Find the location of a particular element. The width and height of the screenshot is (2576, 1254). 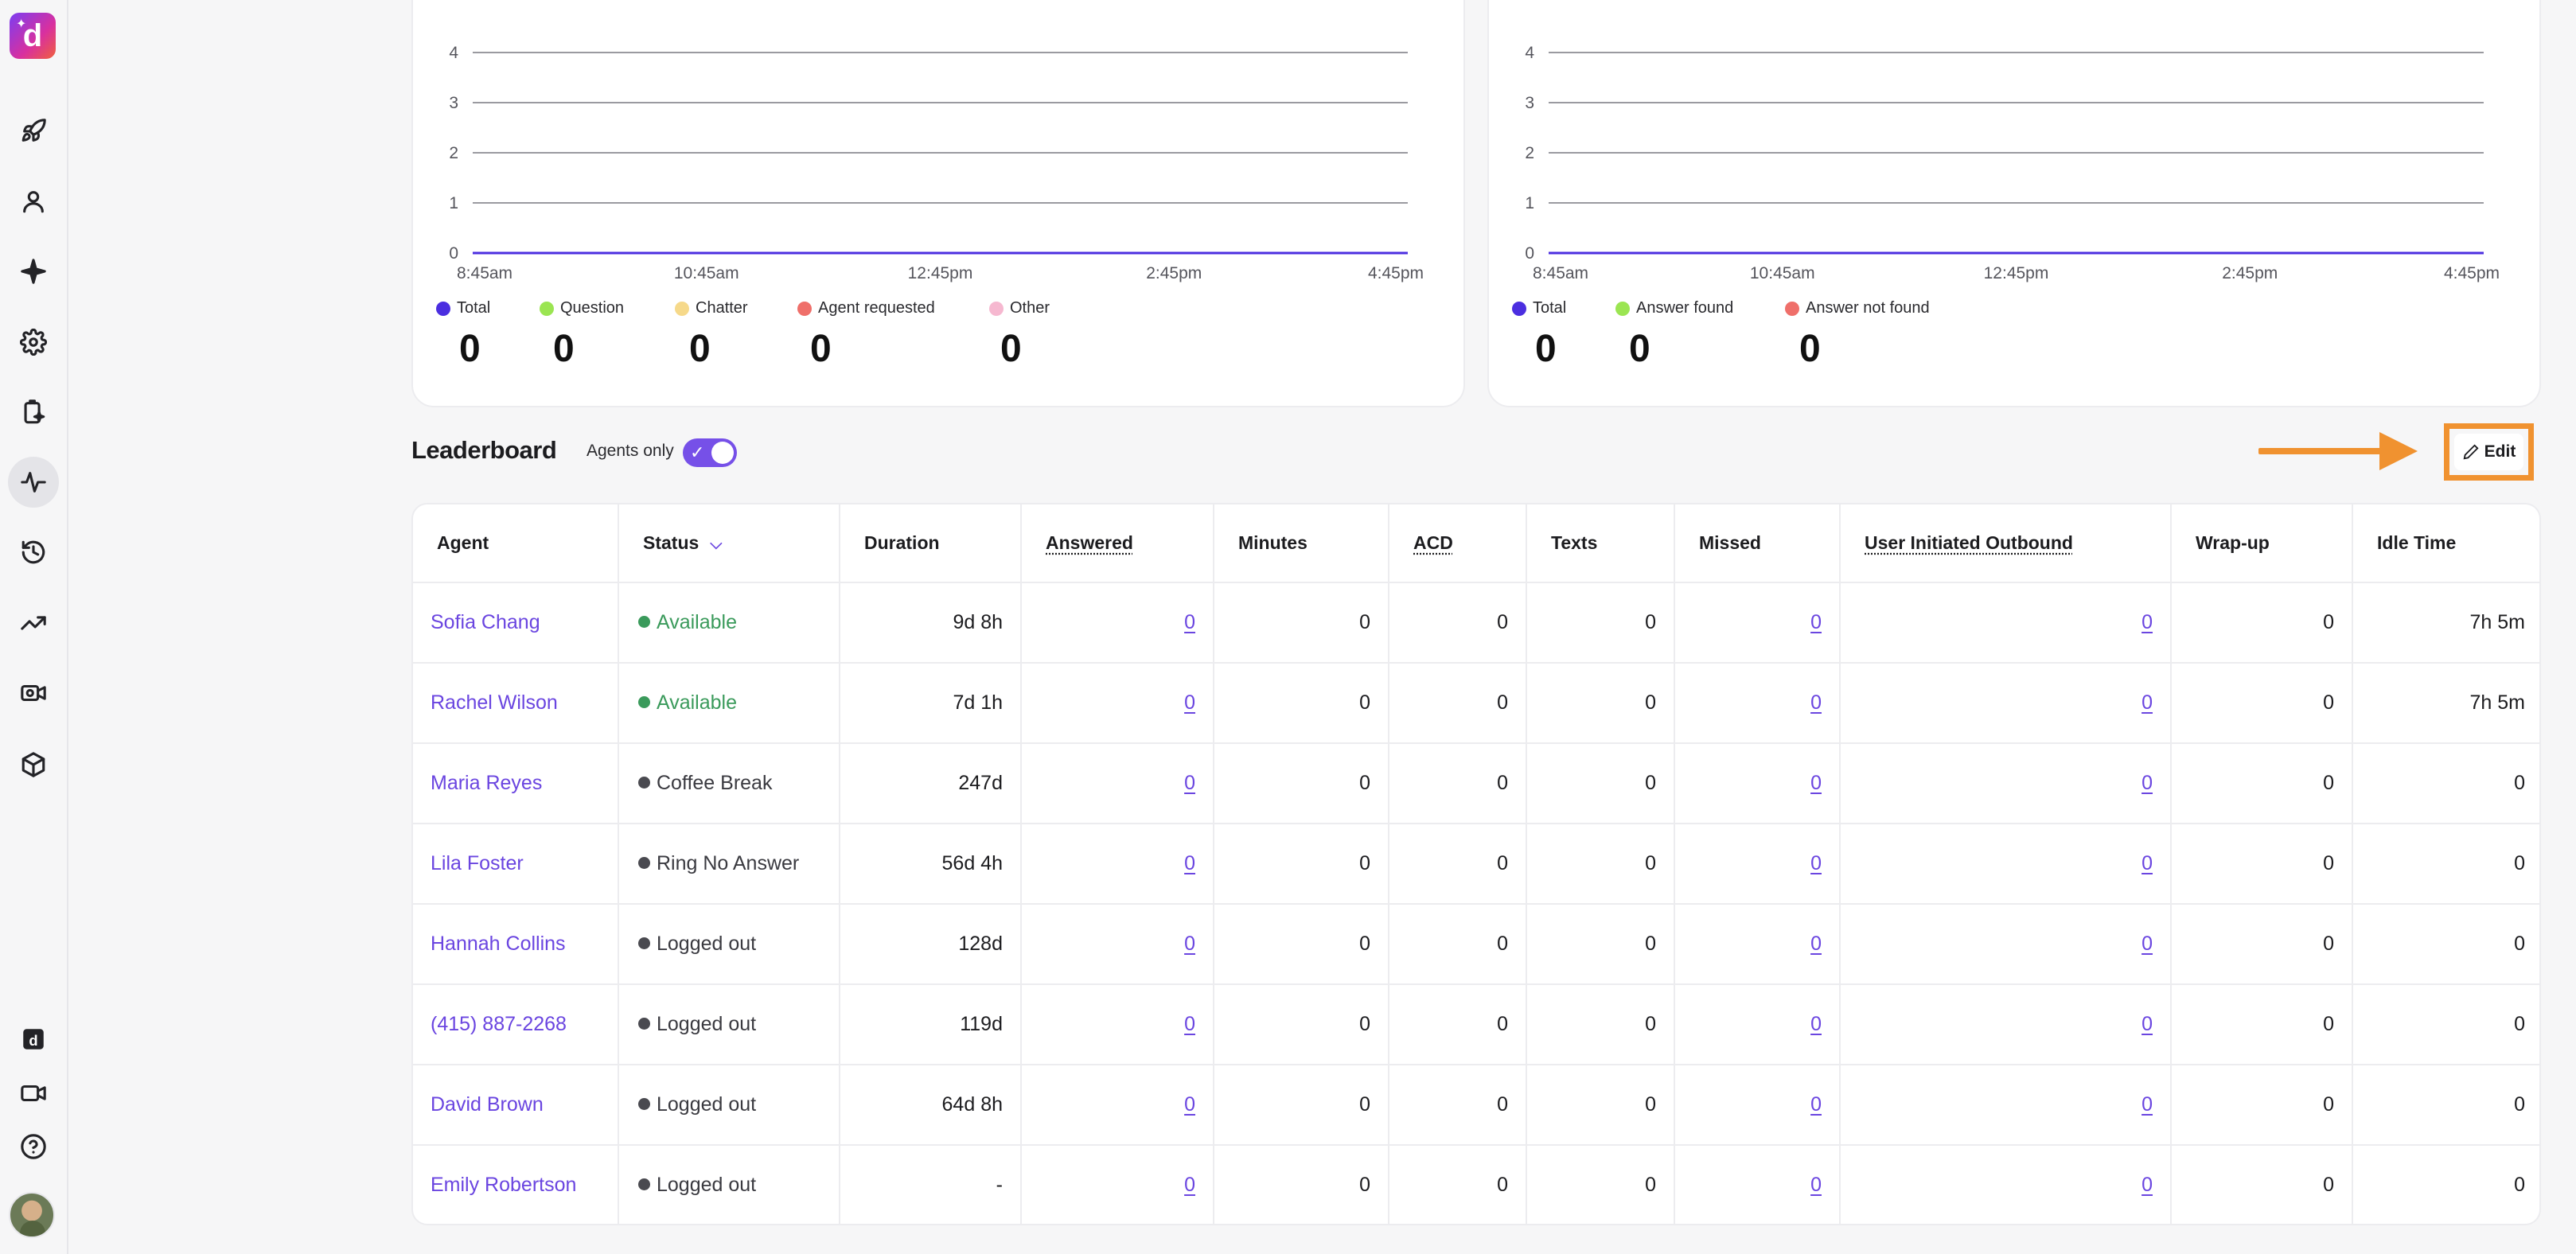

agent-name-link: Sofia Chang is located at coordinates (516, 623).